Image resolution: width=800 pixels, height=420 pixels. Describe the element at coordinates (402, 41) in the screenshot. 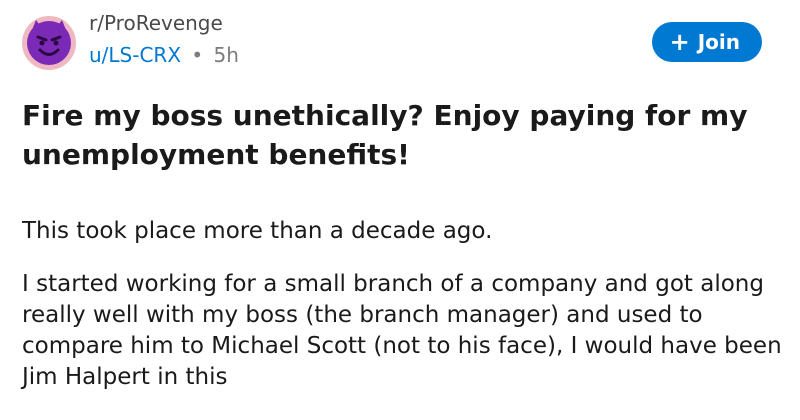

I see `post-header: r/ProRevenge u/LS-CRX • 5h + Join` at that location.